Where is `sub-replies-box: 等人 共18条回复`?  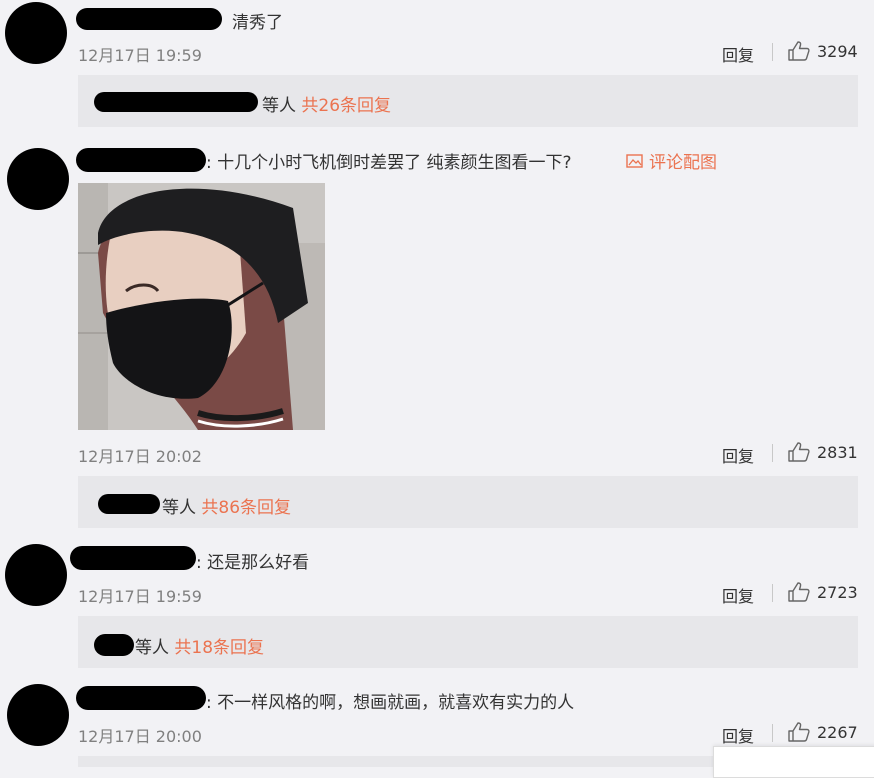
sub-replies-box: 等人 共18条回复 is located at coordinates (468, 642).